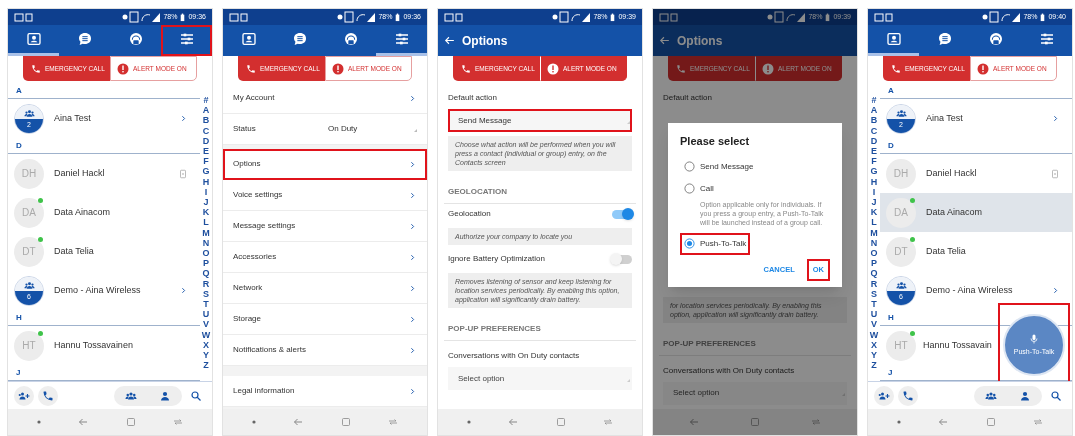 This screenshot has height=436, width=1075. I want to click on settings-item: Accessories, so click(325, 257).